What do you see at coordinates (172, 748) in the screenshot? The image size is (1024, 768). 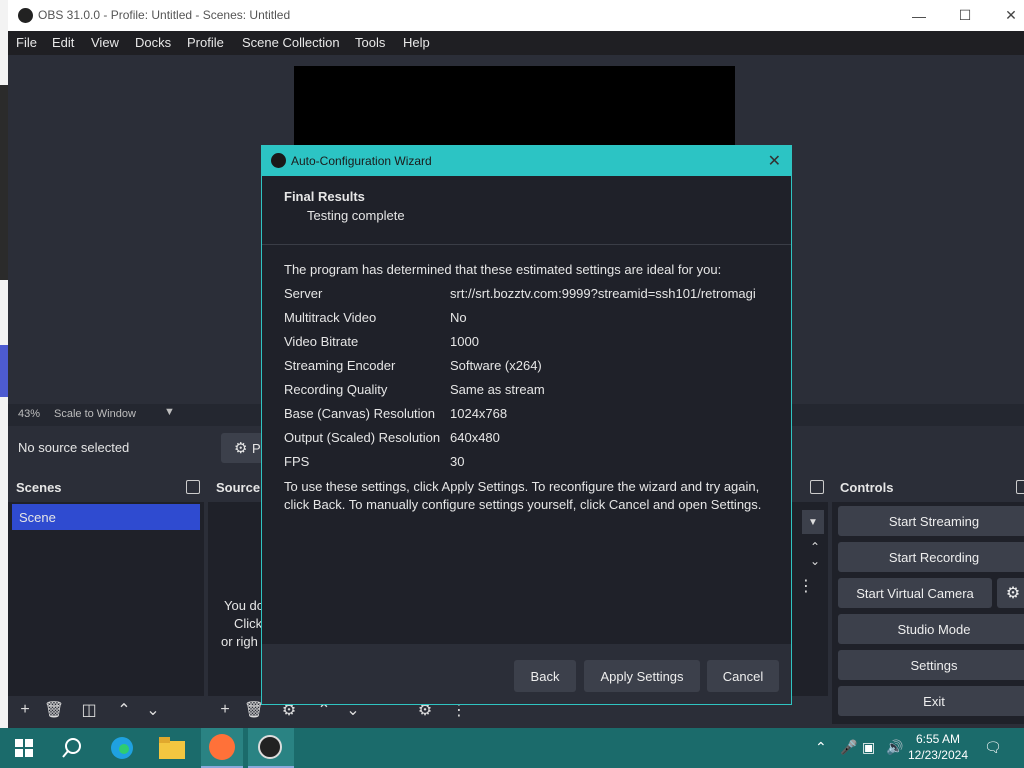 I see `file-explorer-icon` at bounding box center [172, 748].